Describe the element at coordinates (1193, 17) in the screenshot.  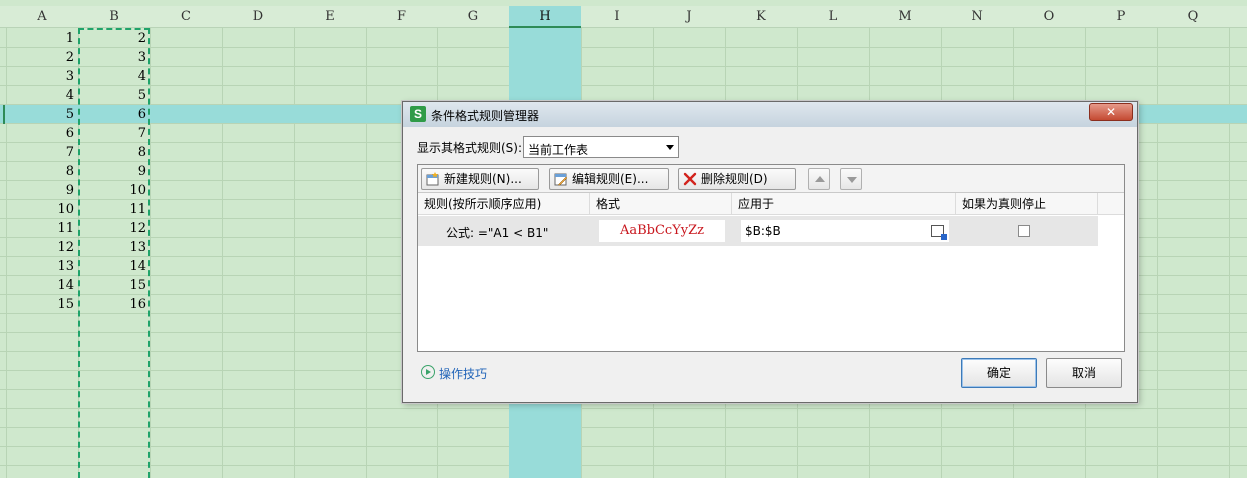
I see `column-header-q: Q` at that location.